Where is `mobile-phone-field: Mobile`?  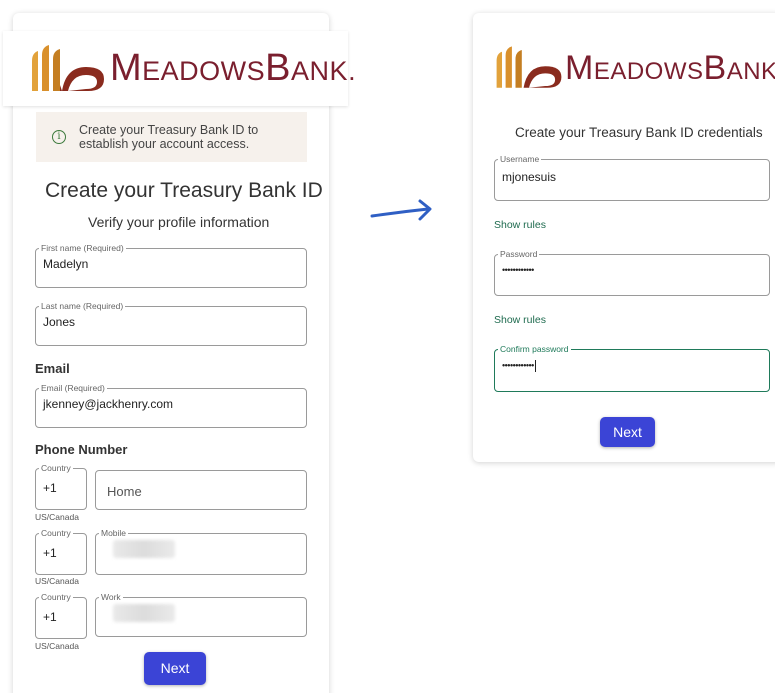
mobile-phone-field: Mobile is located at coordinates (201, 552).